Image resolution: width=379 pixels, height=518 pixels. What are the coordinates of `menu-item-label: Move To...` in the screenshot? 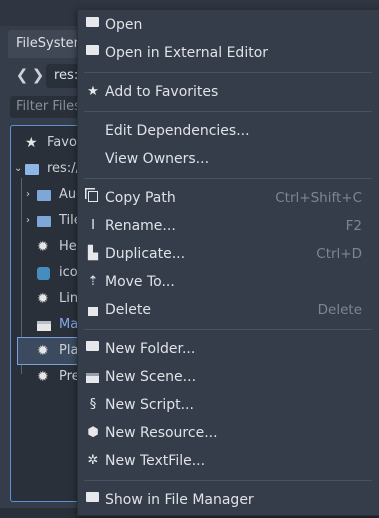 It's located at (140, 282).